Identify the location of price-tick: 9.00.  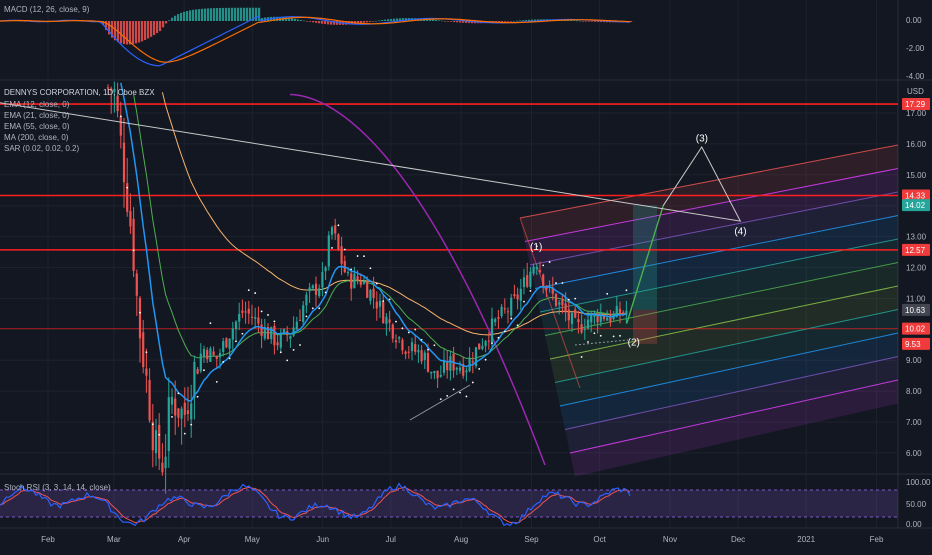
(914, 360).